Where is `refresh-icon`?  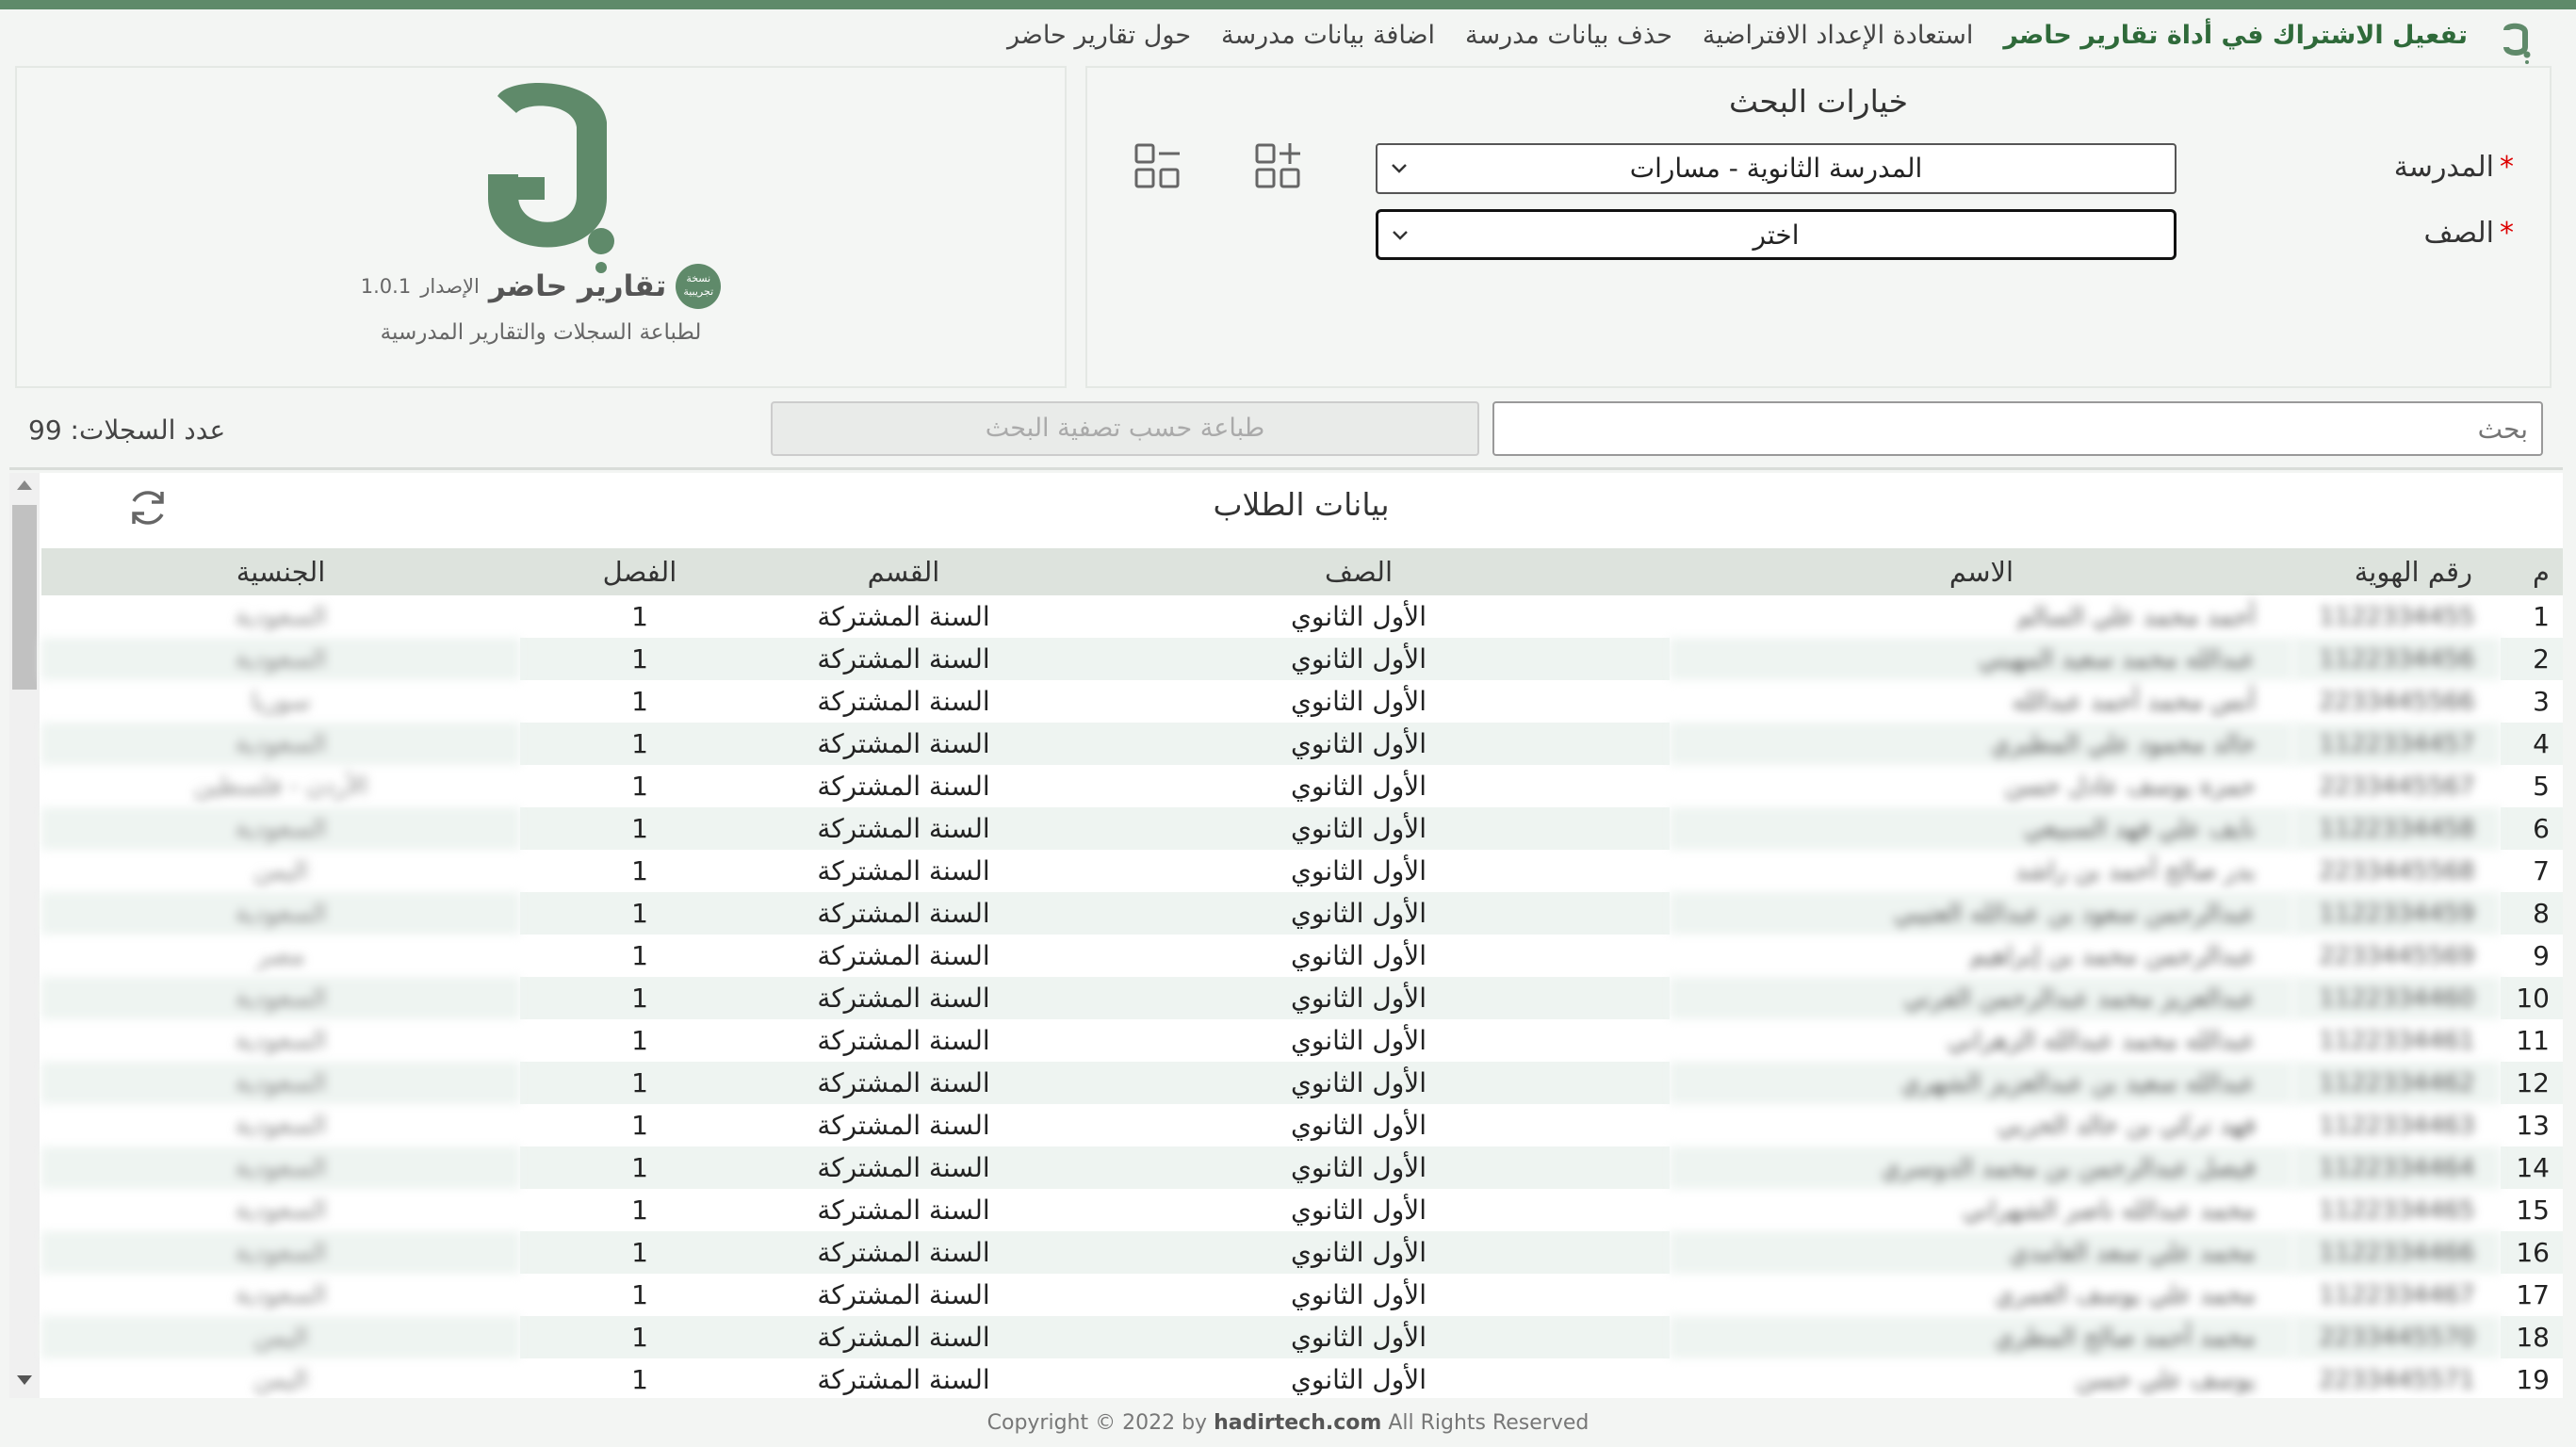 refresh-icon is located at coordinates (147, 507).